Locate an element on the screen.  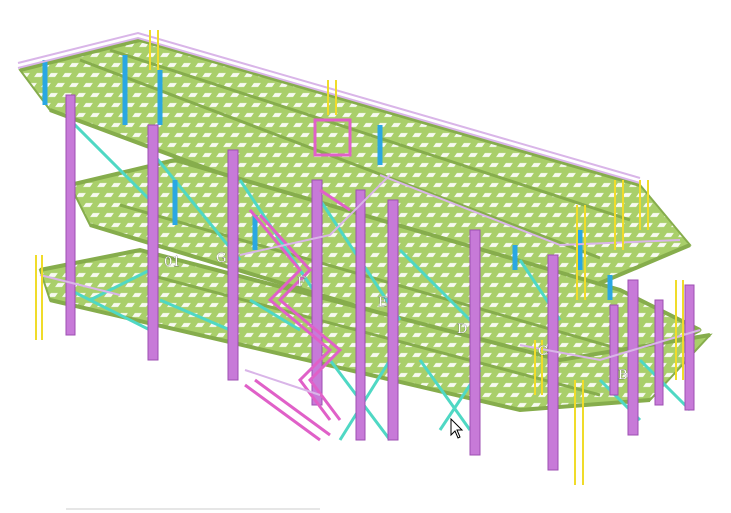
grid-label-f: F is located at coordinates (301, 282).